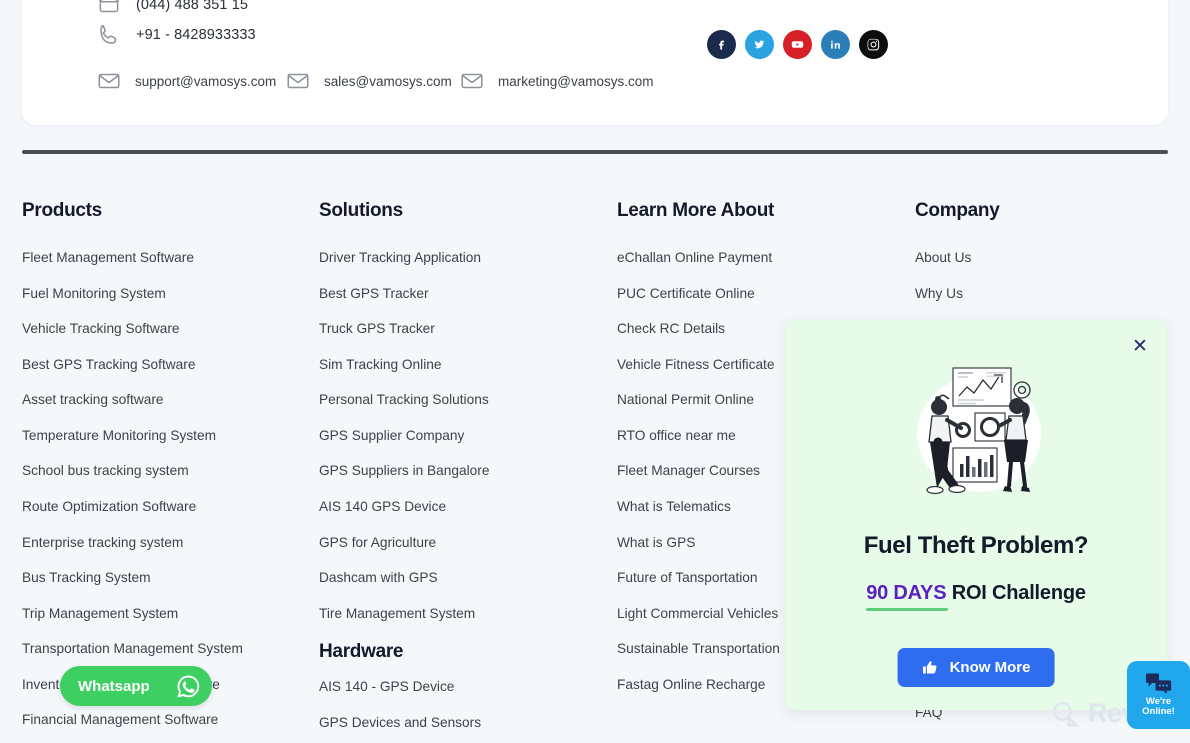 The width and height of the screenshot is (1190, 743). What do you see at coordinates (1140, 347) in the screenshot?
I see `close-icon: ✕` at bounding box center [1140, 347].